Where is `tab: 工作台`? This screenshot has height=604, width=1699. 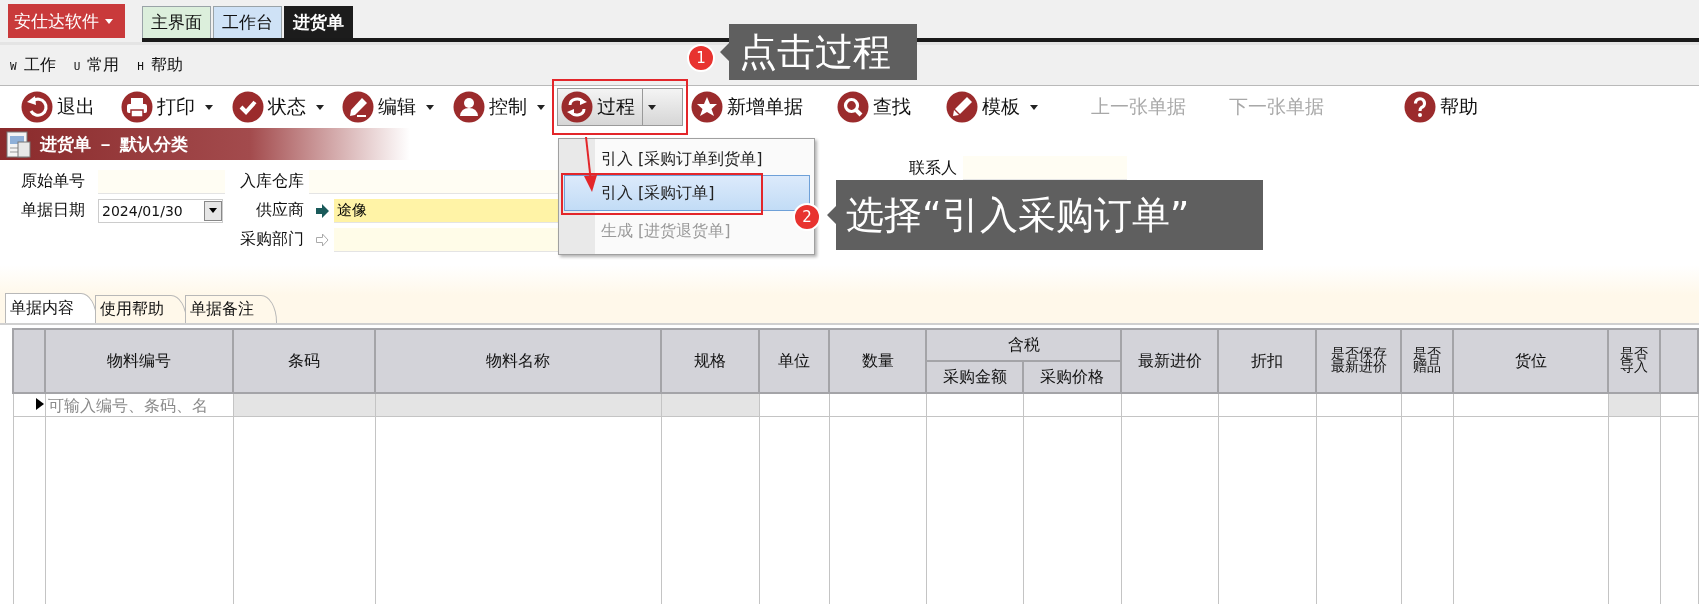
tab: 工作台 is located at coordinates (247, 22).